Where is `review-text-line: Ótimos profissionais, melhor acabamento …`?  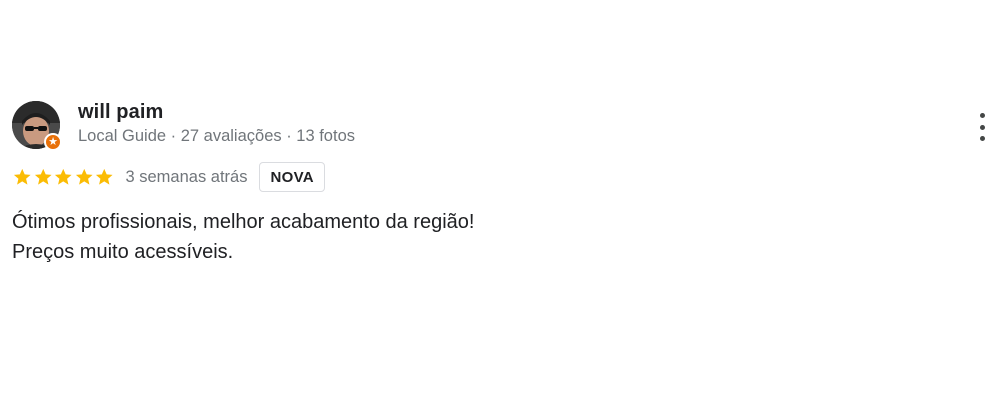 review-text-line: Ótimos profissionais, melhor acabamento … is located at coordinates (243, 222).